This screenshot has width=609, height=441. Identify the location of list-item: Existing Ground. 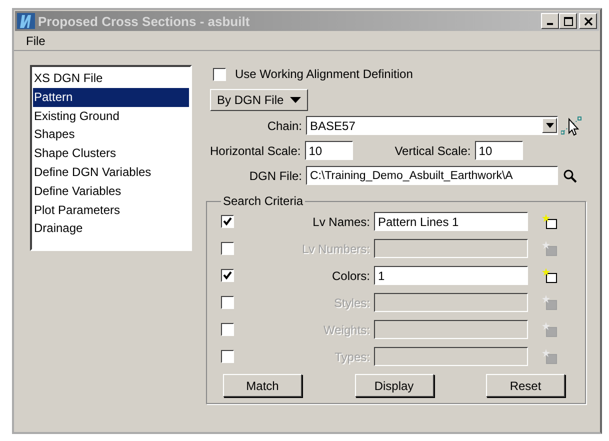
(111, 116).